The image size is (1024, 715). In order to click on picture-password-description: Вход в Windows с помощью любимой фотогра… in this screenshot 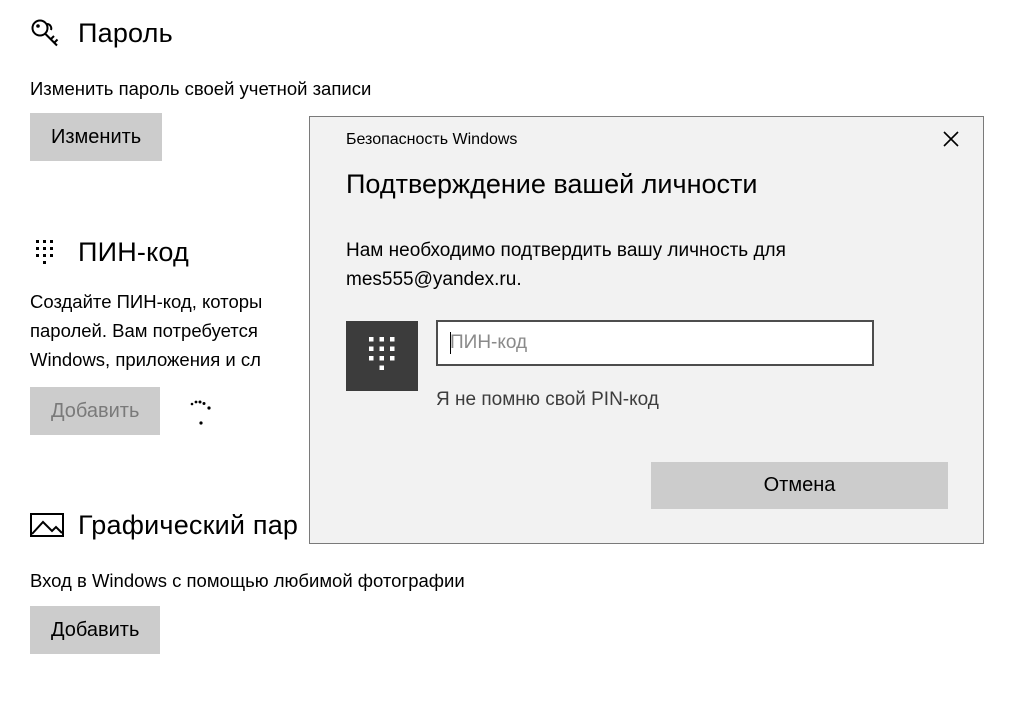, I will do `click(247, 580)`.